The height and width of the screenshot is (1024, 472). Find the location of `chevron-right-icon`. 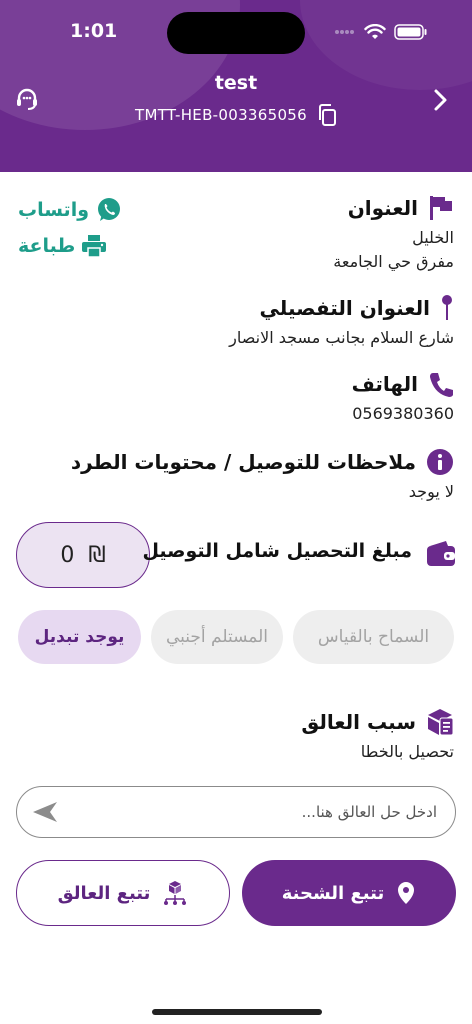

chevron-right-icon is located at coordinates (440, 100).